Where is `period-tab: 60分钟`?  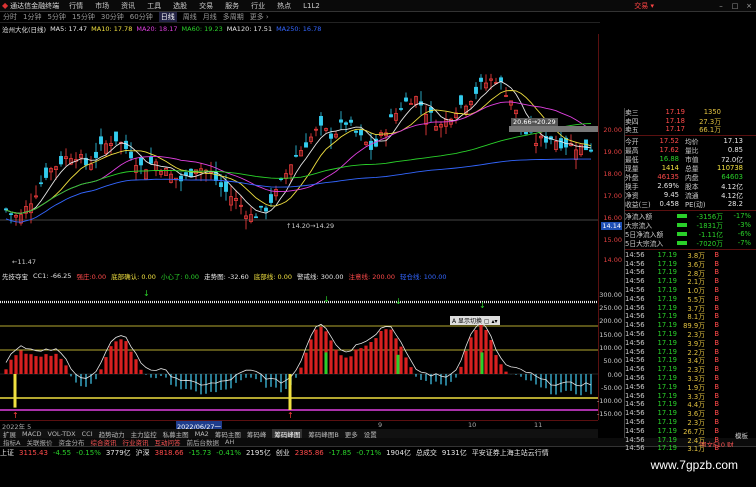
period-tab: 60分钟 is located at coordinates (141, 17).